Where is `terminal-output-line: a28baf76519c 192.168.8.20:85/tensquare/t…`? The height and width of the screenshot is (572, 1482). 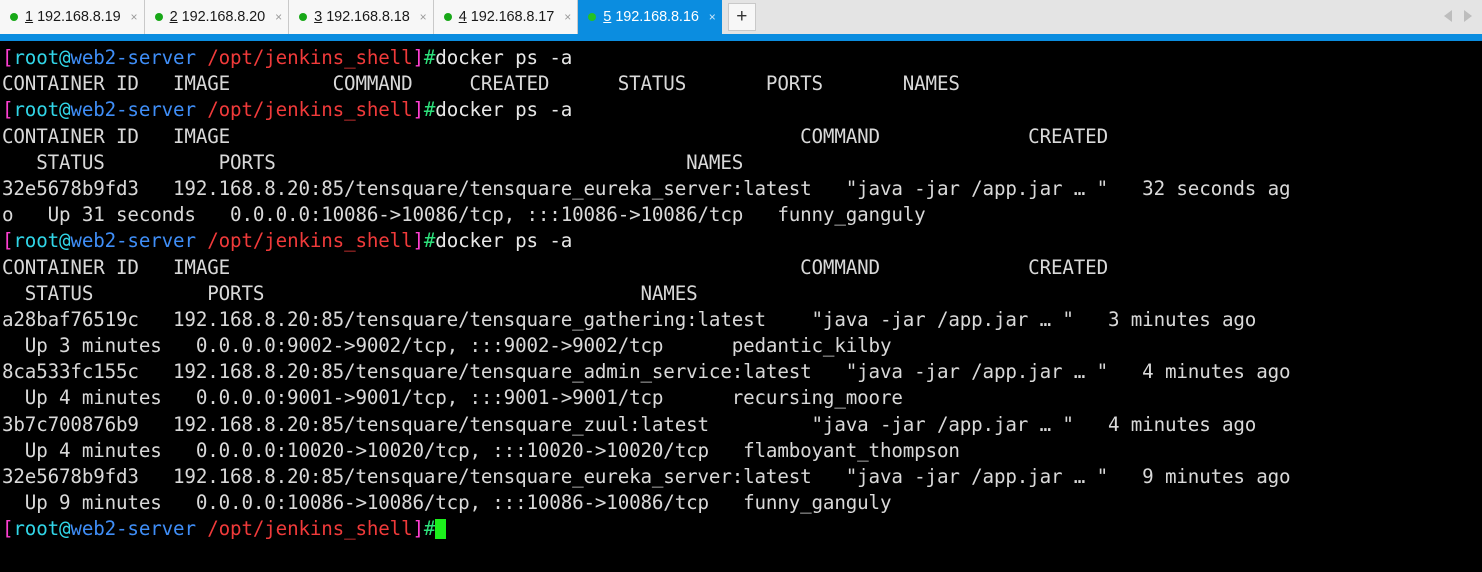
terminal-output-line: a28baf76519c 192.168.8.20:85/tensquare/t… is located at coordinates (742, 320).